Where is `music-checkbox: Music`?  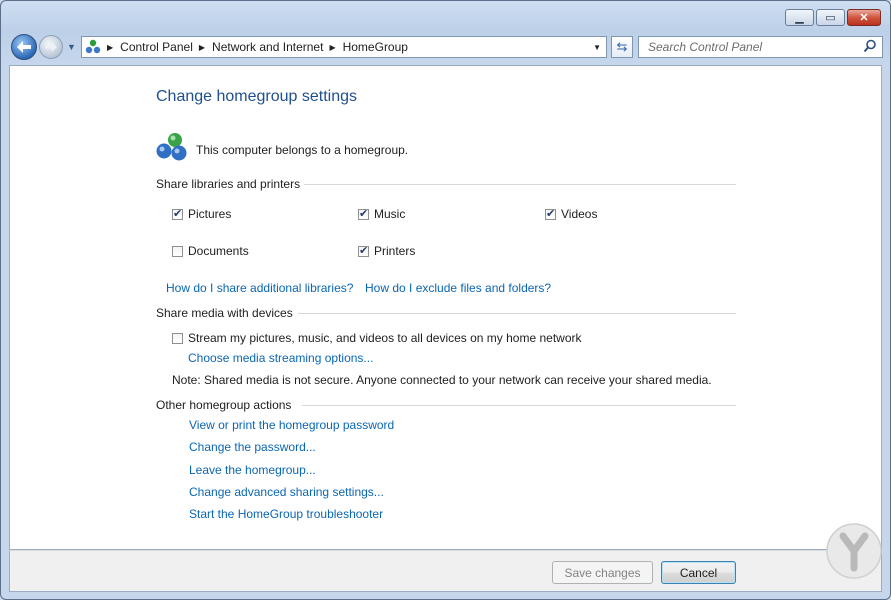 music-checkbox: Music is located at coordinates (381, 214).